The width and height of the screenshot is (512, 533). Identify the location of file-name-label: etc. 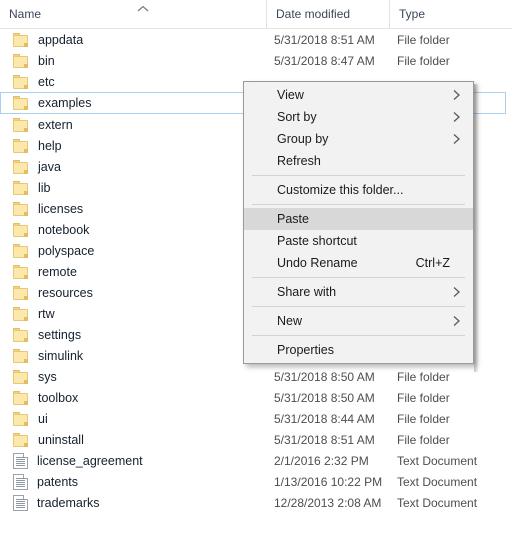
(46, 81).